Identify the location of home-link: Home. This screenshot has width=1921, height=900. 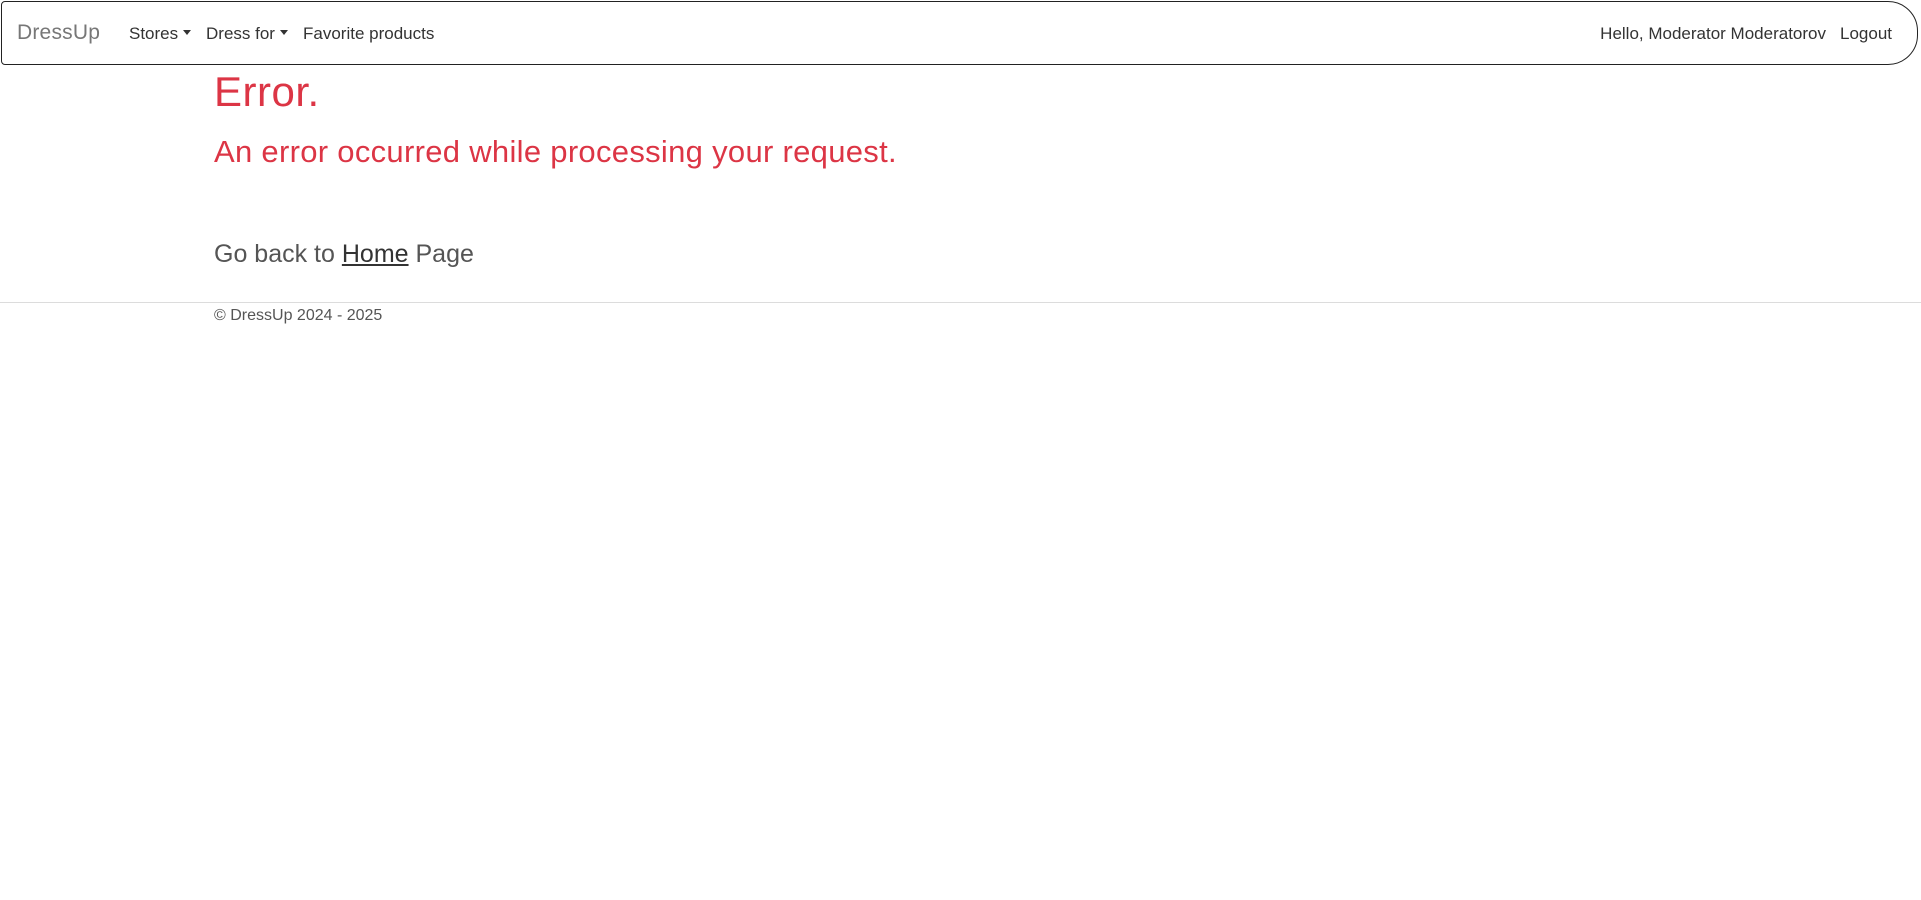
(375, 254).